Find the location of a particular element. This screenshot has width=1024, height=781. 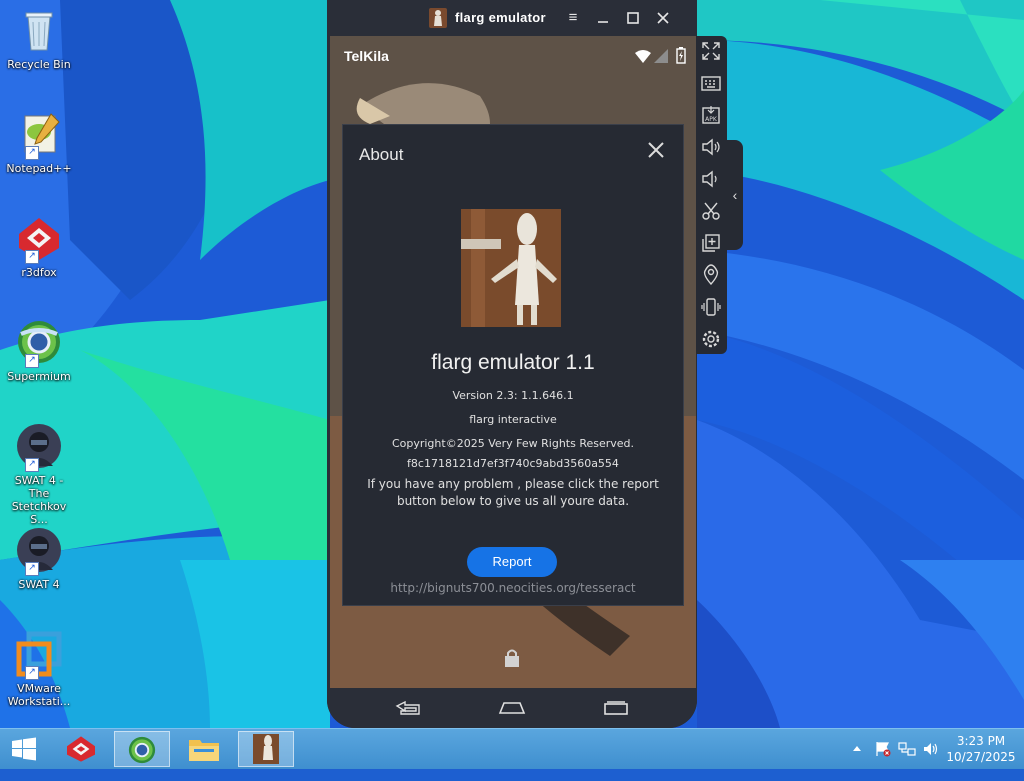

clock-date: 10/27/2025 is located at coordinates (981, 757).